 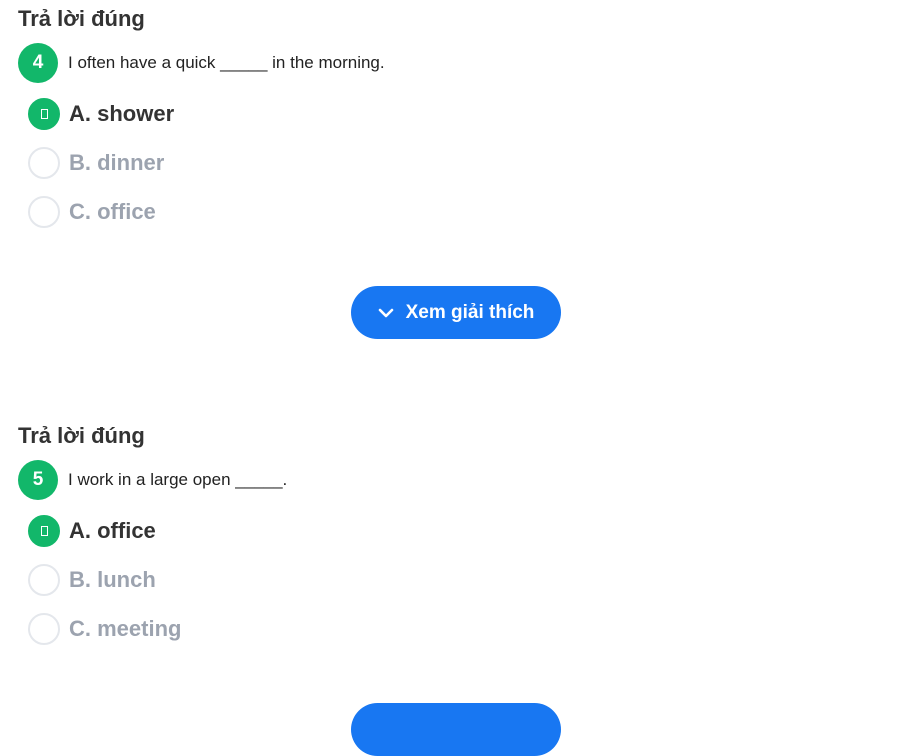 I want to click on option-a: A. office, so click(x=92, y=531).